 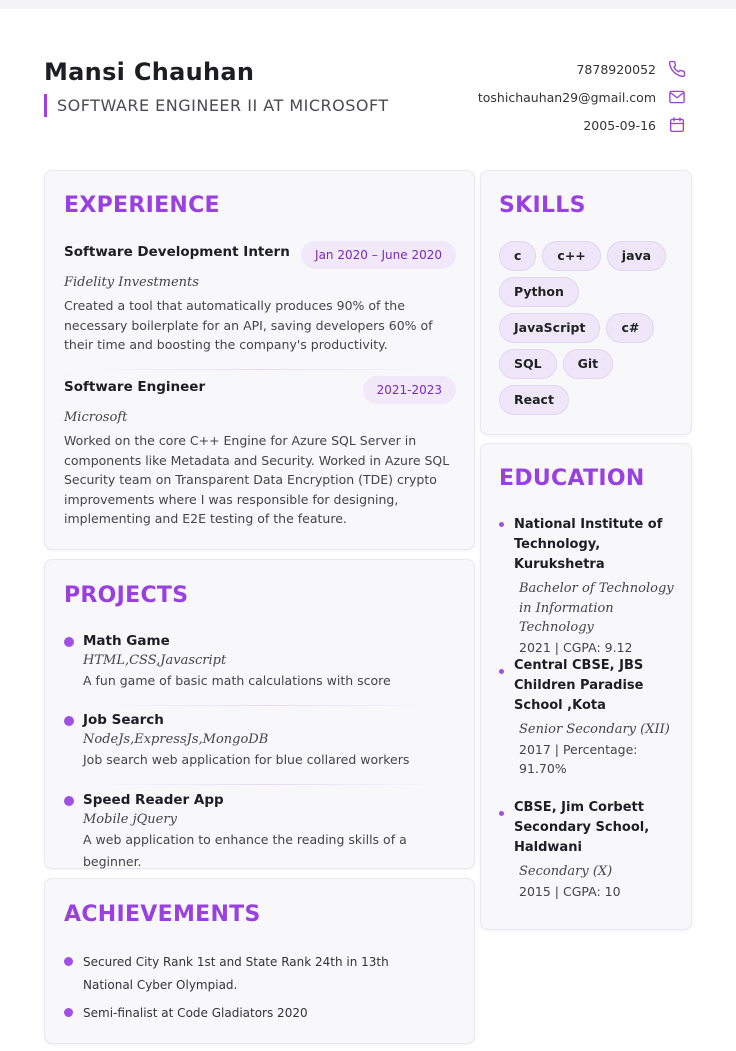 What do you see at coordinates (578, 759) in the screenshot?
I see `education-meta: 2017 | Percentage: 91.70%` at bounding box center [578, 759].